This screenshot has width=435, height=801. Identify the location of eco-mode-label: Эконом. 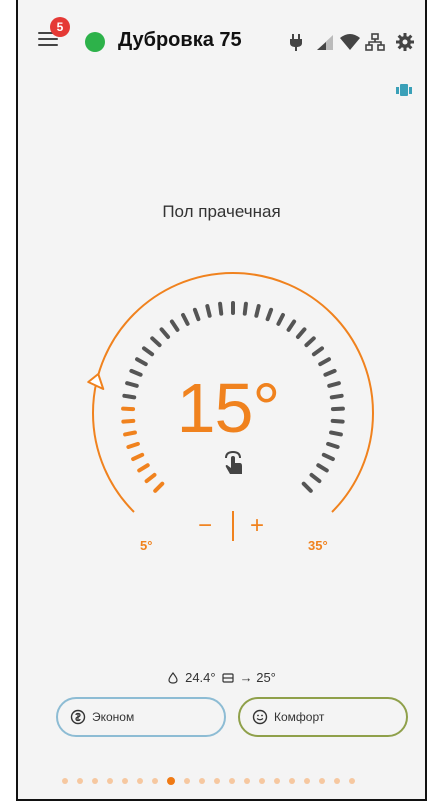
(113, 717).